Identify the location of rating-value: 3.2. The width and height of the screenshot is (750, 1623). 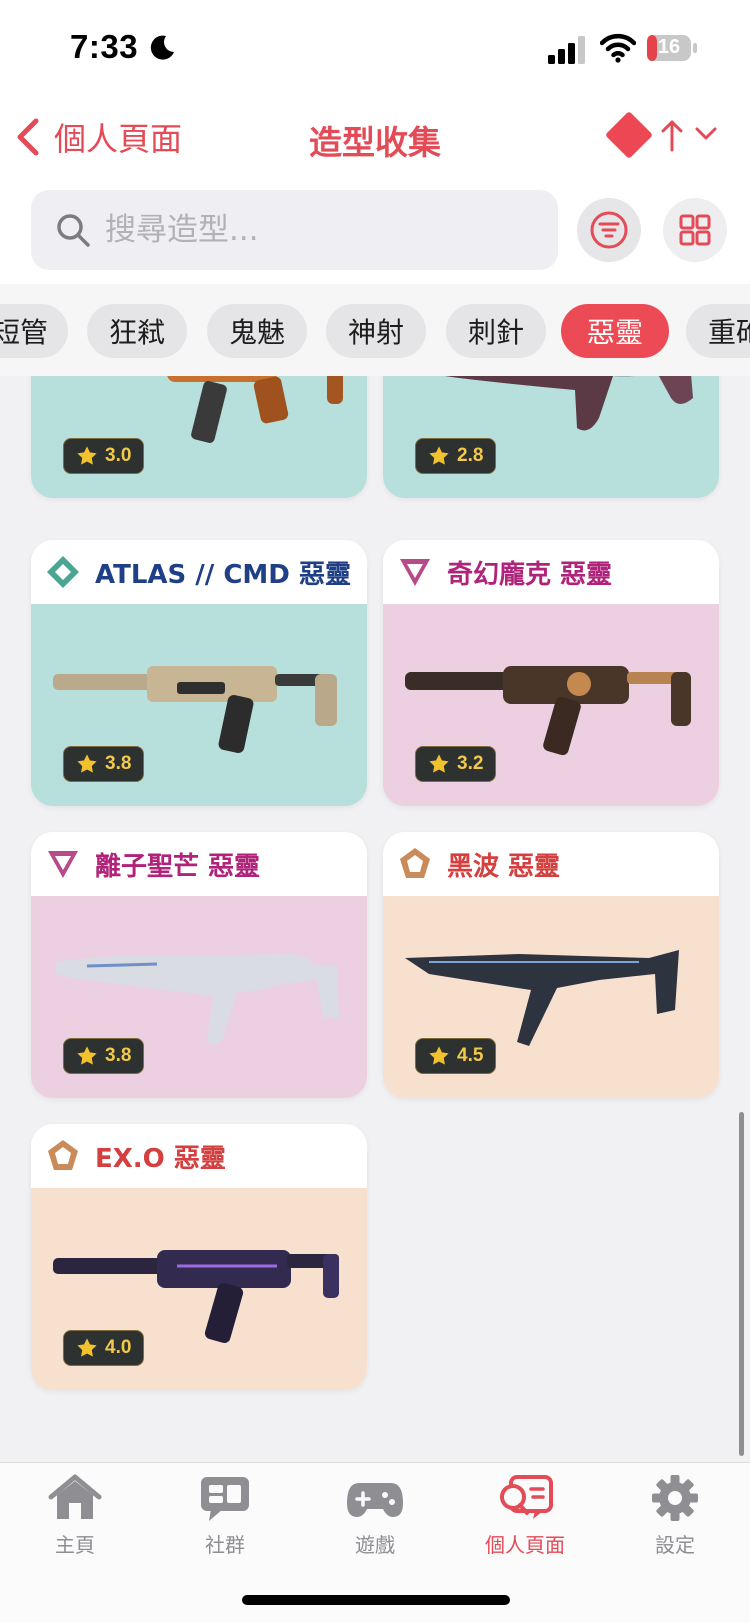
(470, 763).